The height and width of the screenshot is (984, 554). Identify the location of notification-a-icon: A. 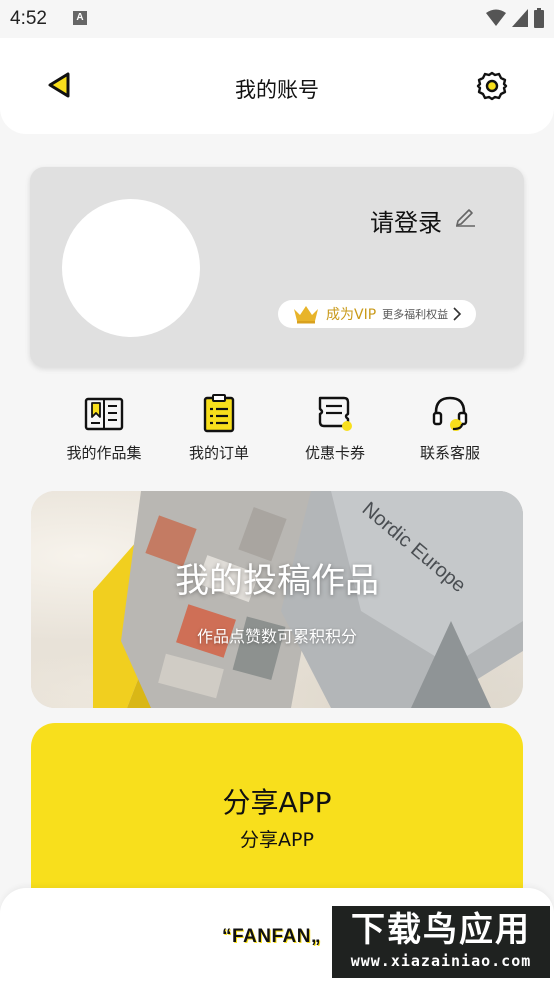
(80, 18).